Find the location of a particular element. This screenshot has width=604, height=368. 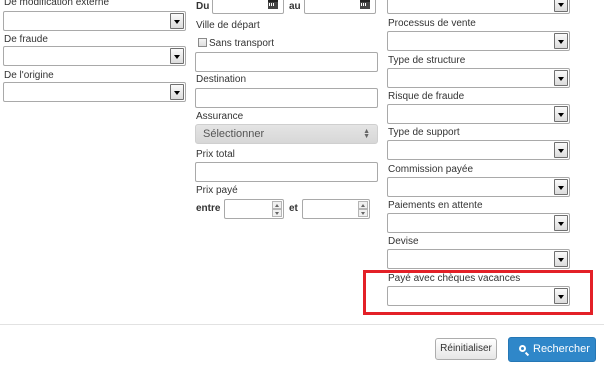

prix-min-input is located at coordinates (254, 209).